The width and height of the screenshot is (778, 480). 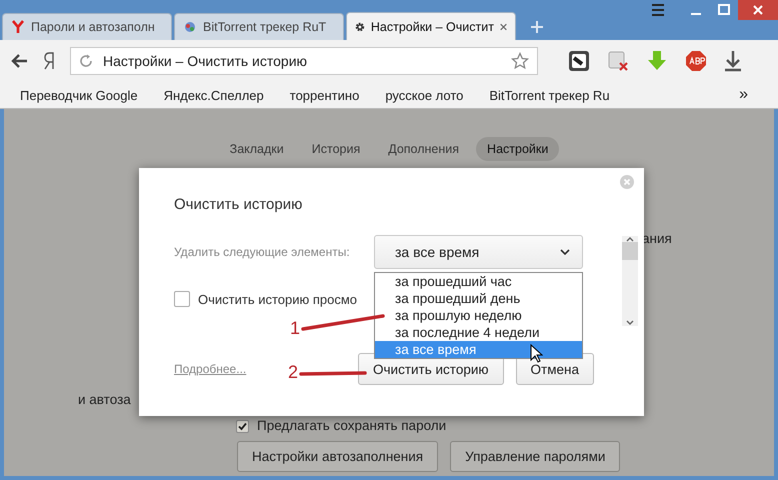 What do you see at coordinates (630, 239) in the screenshot?
I see `scroll-up-icon` at bounding box center [630, 239].